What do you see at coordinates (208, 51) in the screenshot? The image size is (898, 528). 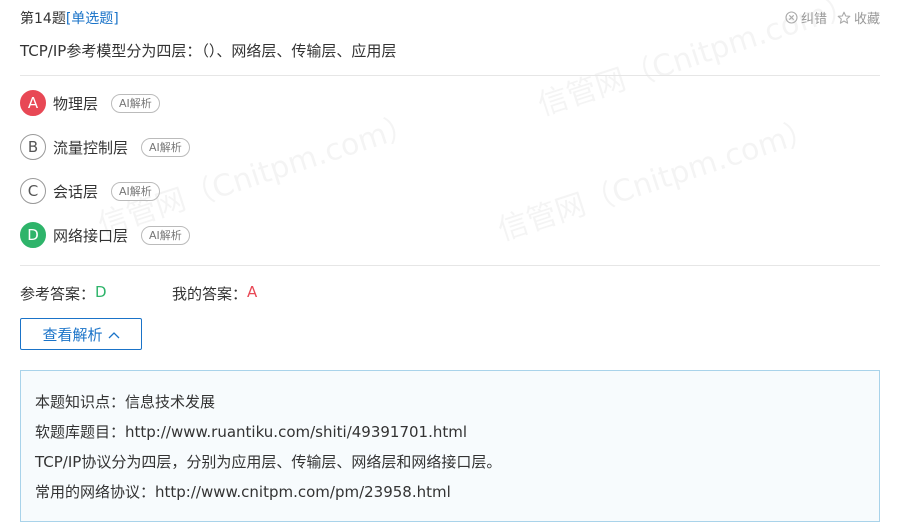 I see `question-stem: TCP/IP参考模型分为四层：（）、网络层、传输层、应用层` at bounding box center [208, 51].